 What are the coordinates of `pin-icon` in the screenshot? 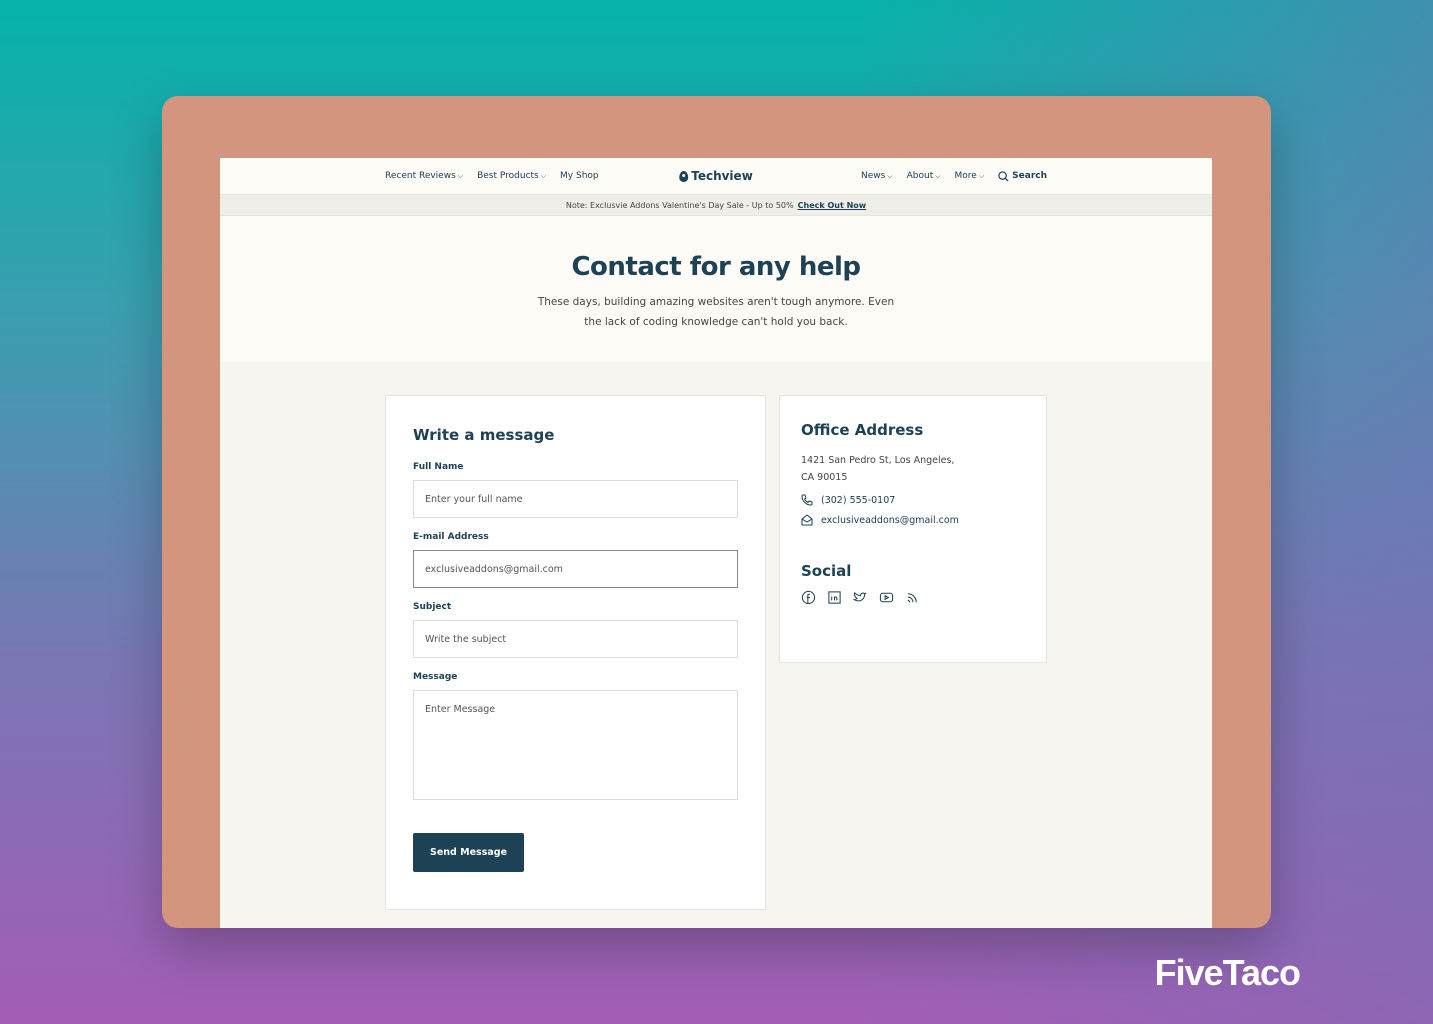 It's located at (684, 176).